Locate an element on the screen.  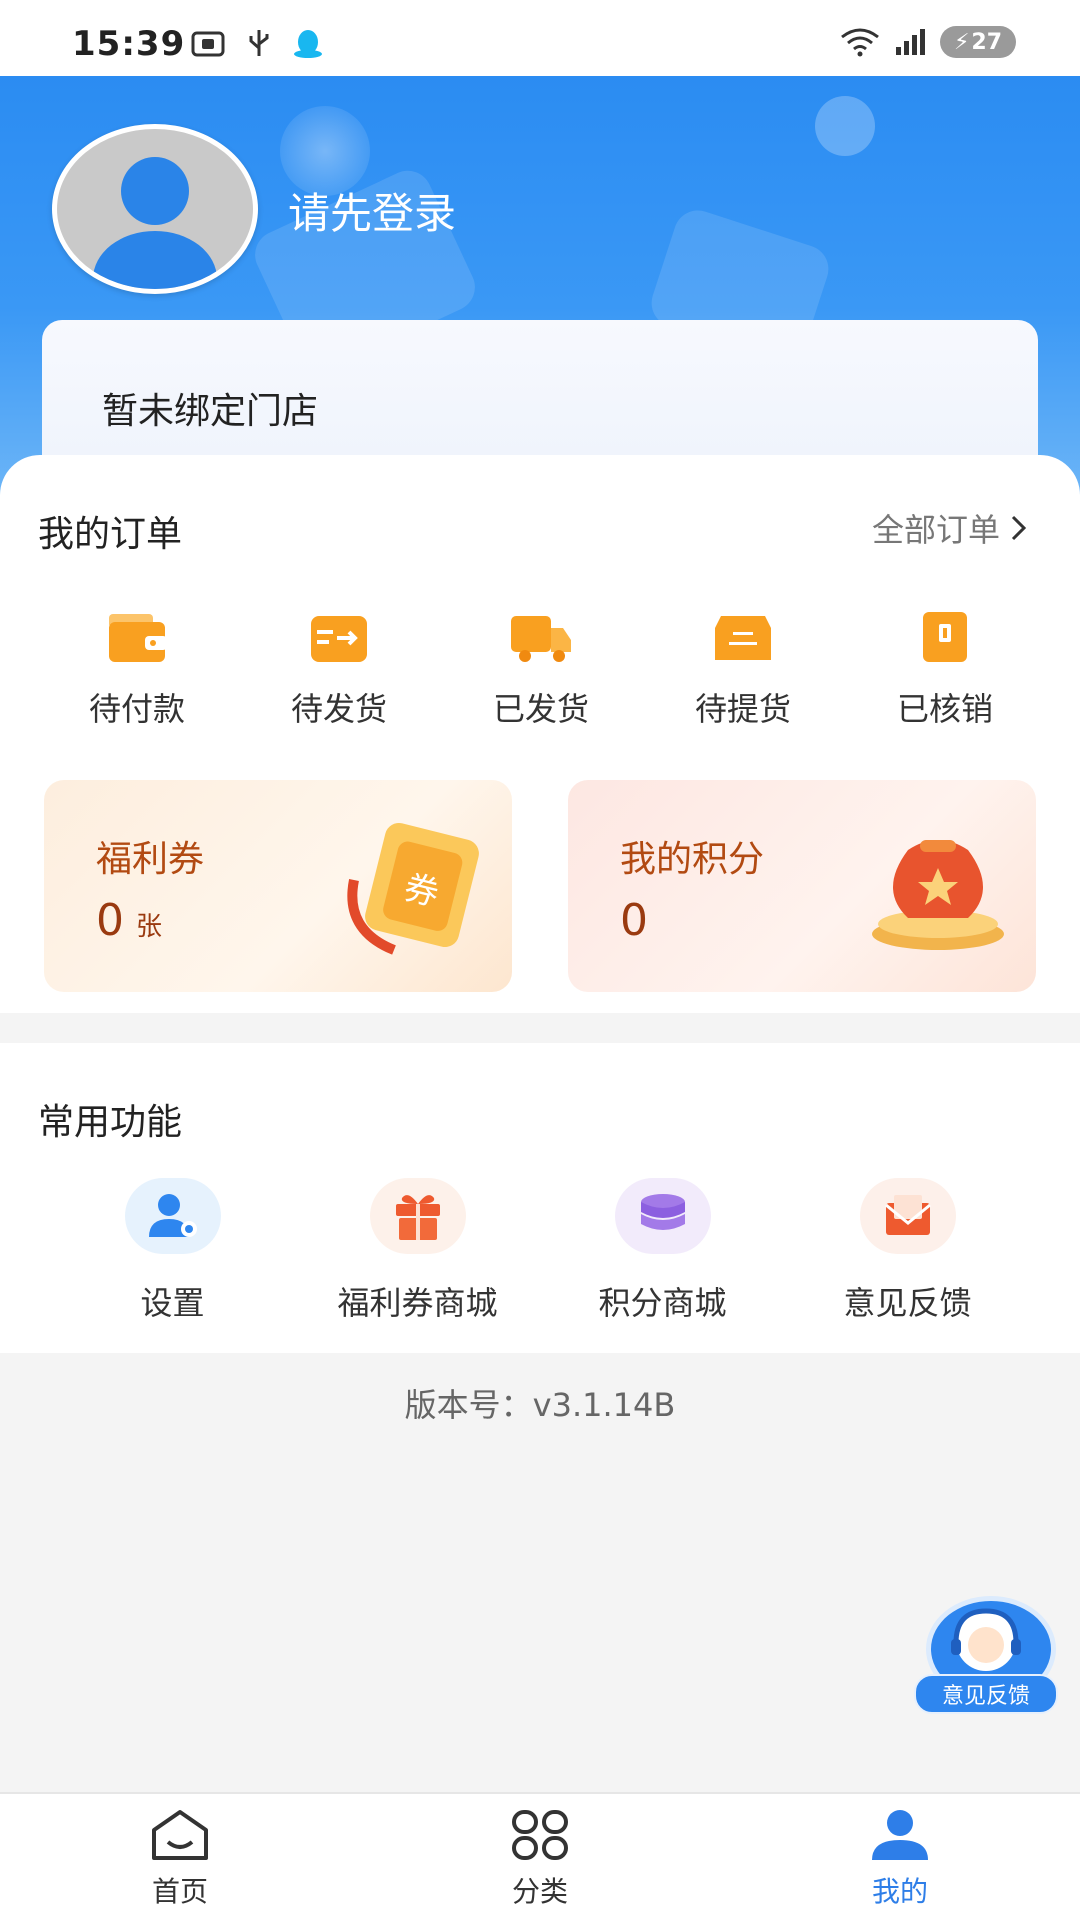
order-item-pending-shipment: 待发货 is located at coordinates (339, 670).